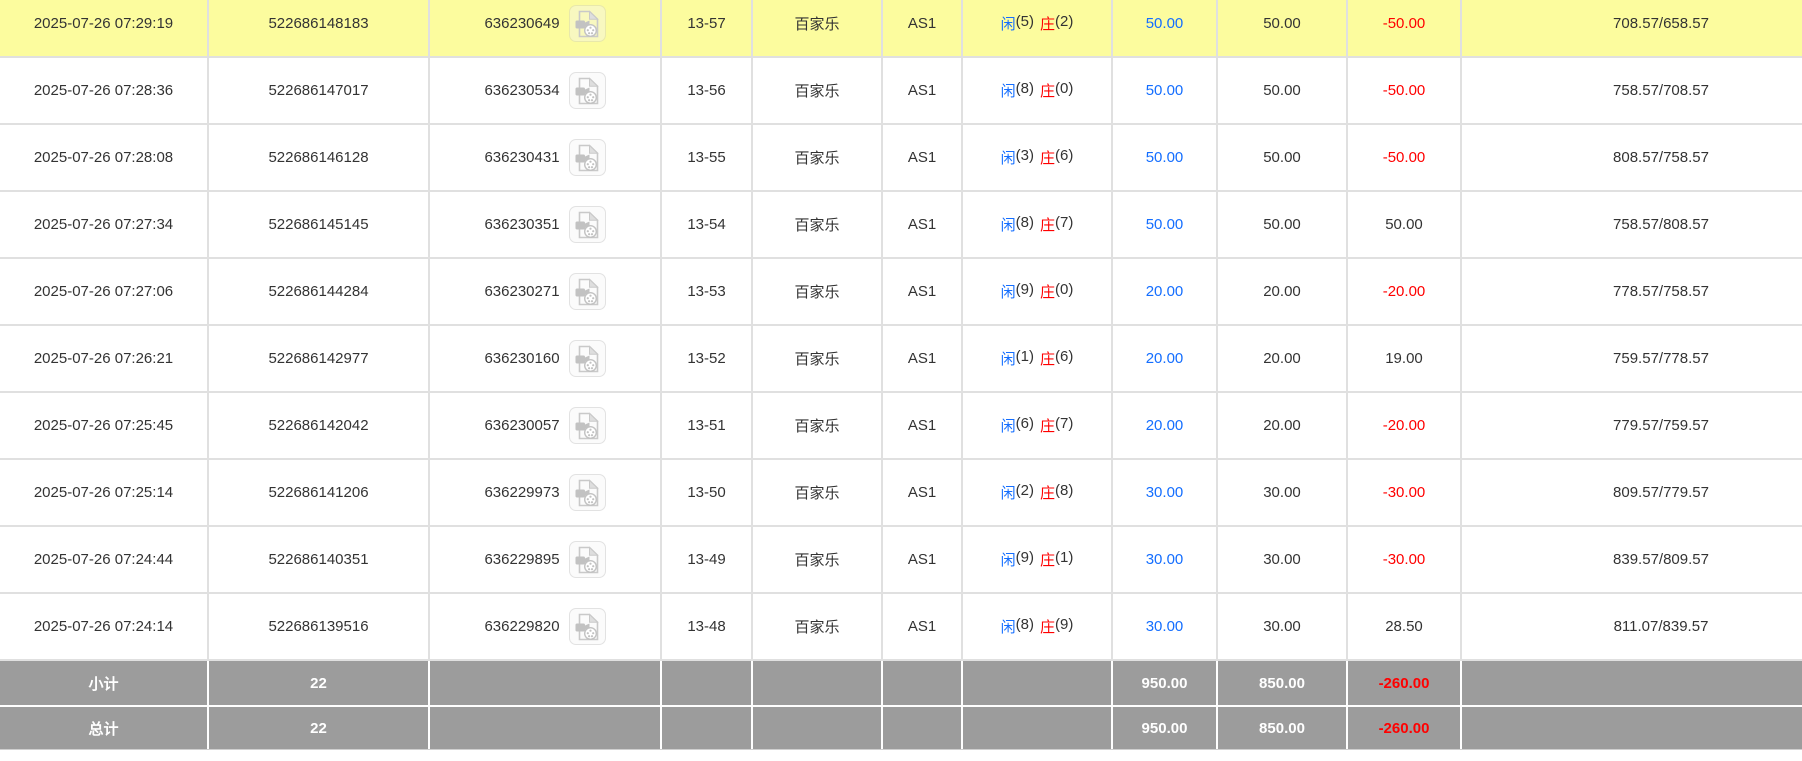 This screenshot has height=761, width=1802. Describe the element at coordinates (923, 683) in the screenshot. I see `subtotal-table-cell` at that location.